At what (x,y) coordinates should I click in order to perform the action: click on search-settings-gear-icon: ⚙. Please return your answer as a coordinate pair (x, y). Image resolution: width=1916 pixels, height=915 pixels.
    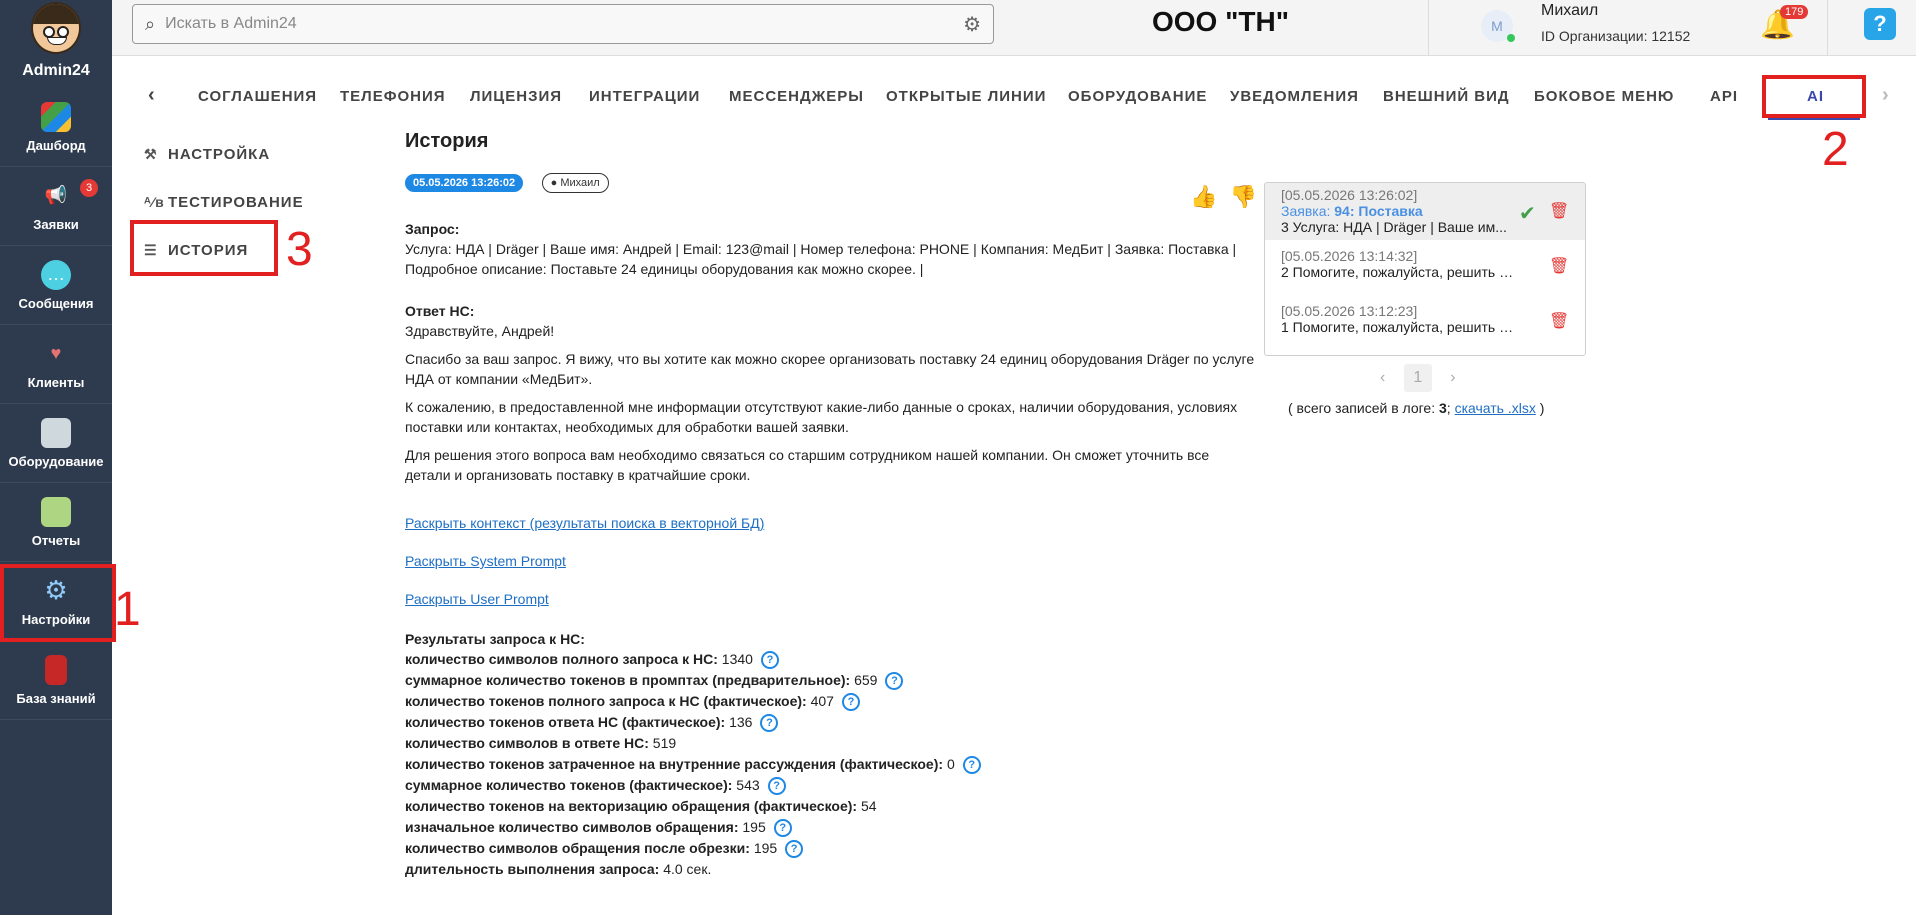
    Looking at the image, I should click on (972, 24).